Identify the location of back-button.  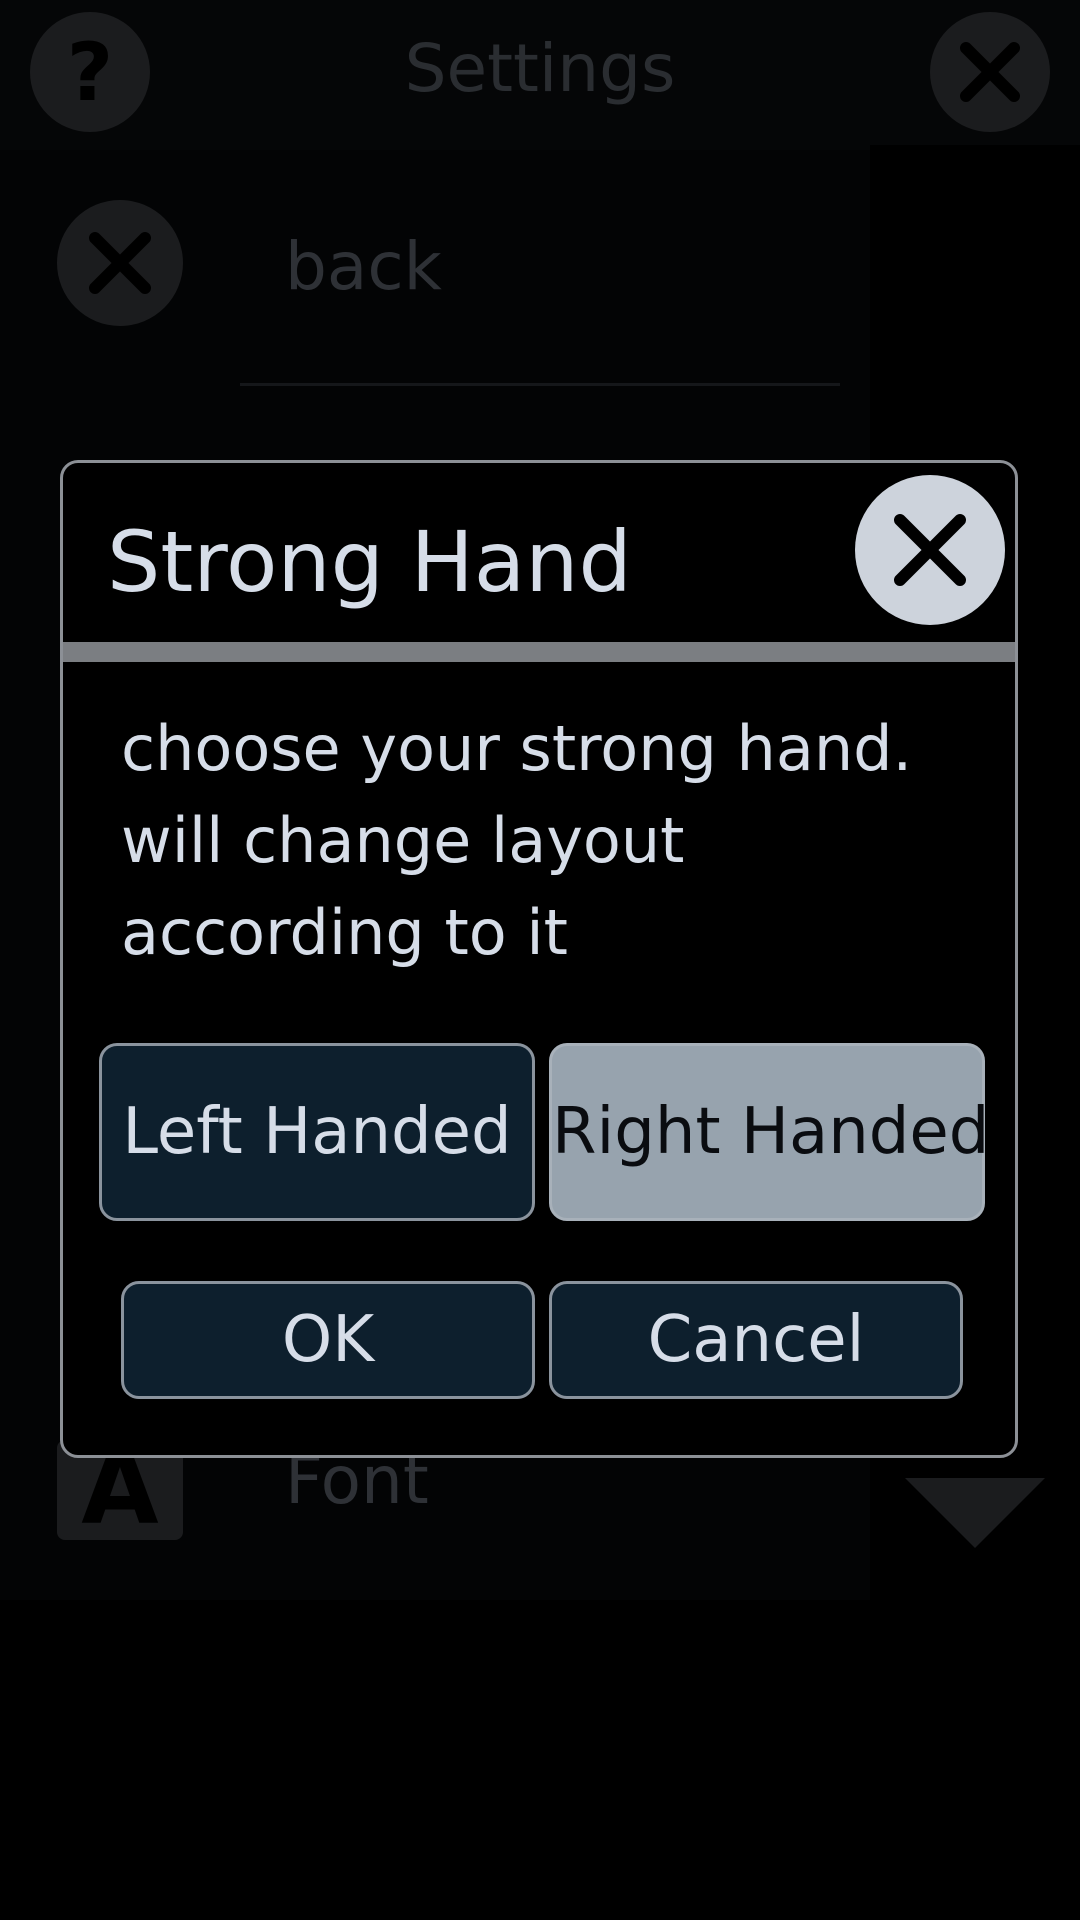
(120, 263).